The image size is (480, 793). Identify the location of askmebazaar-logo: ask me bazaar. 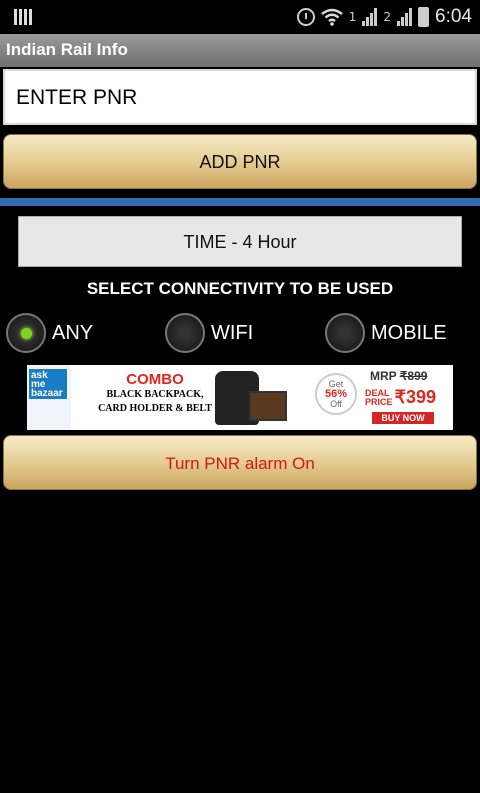
(49, 397).